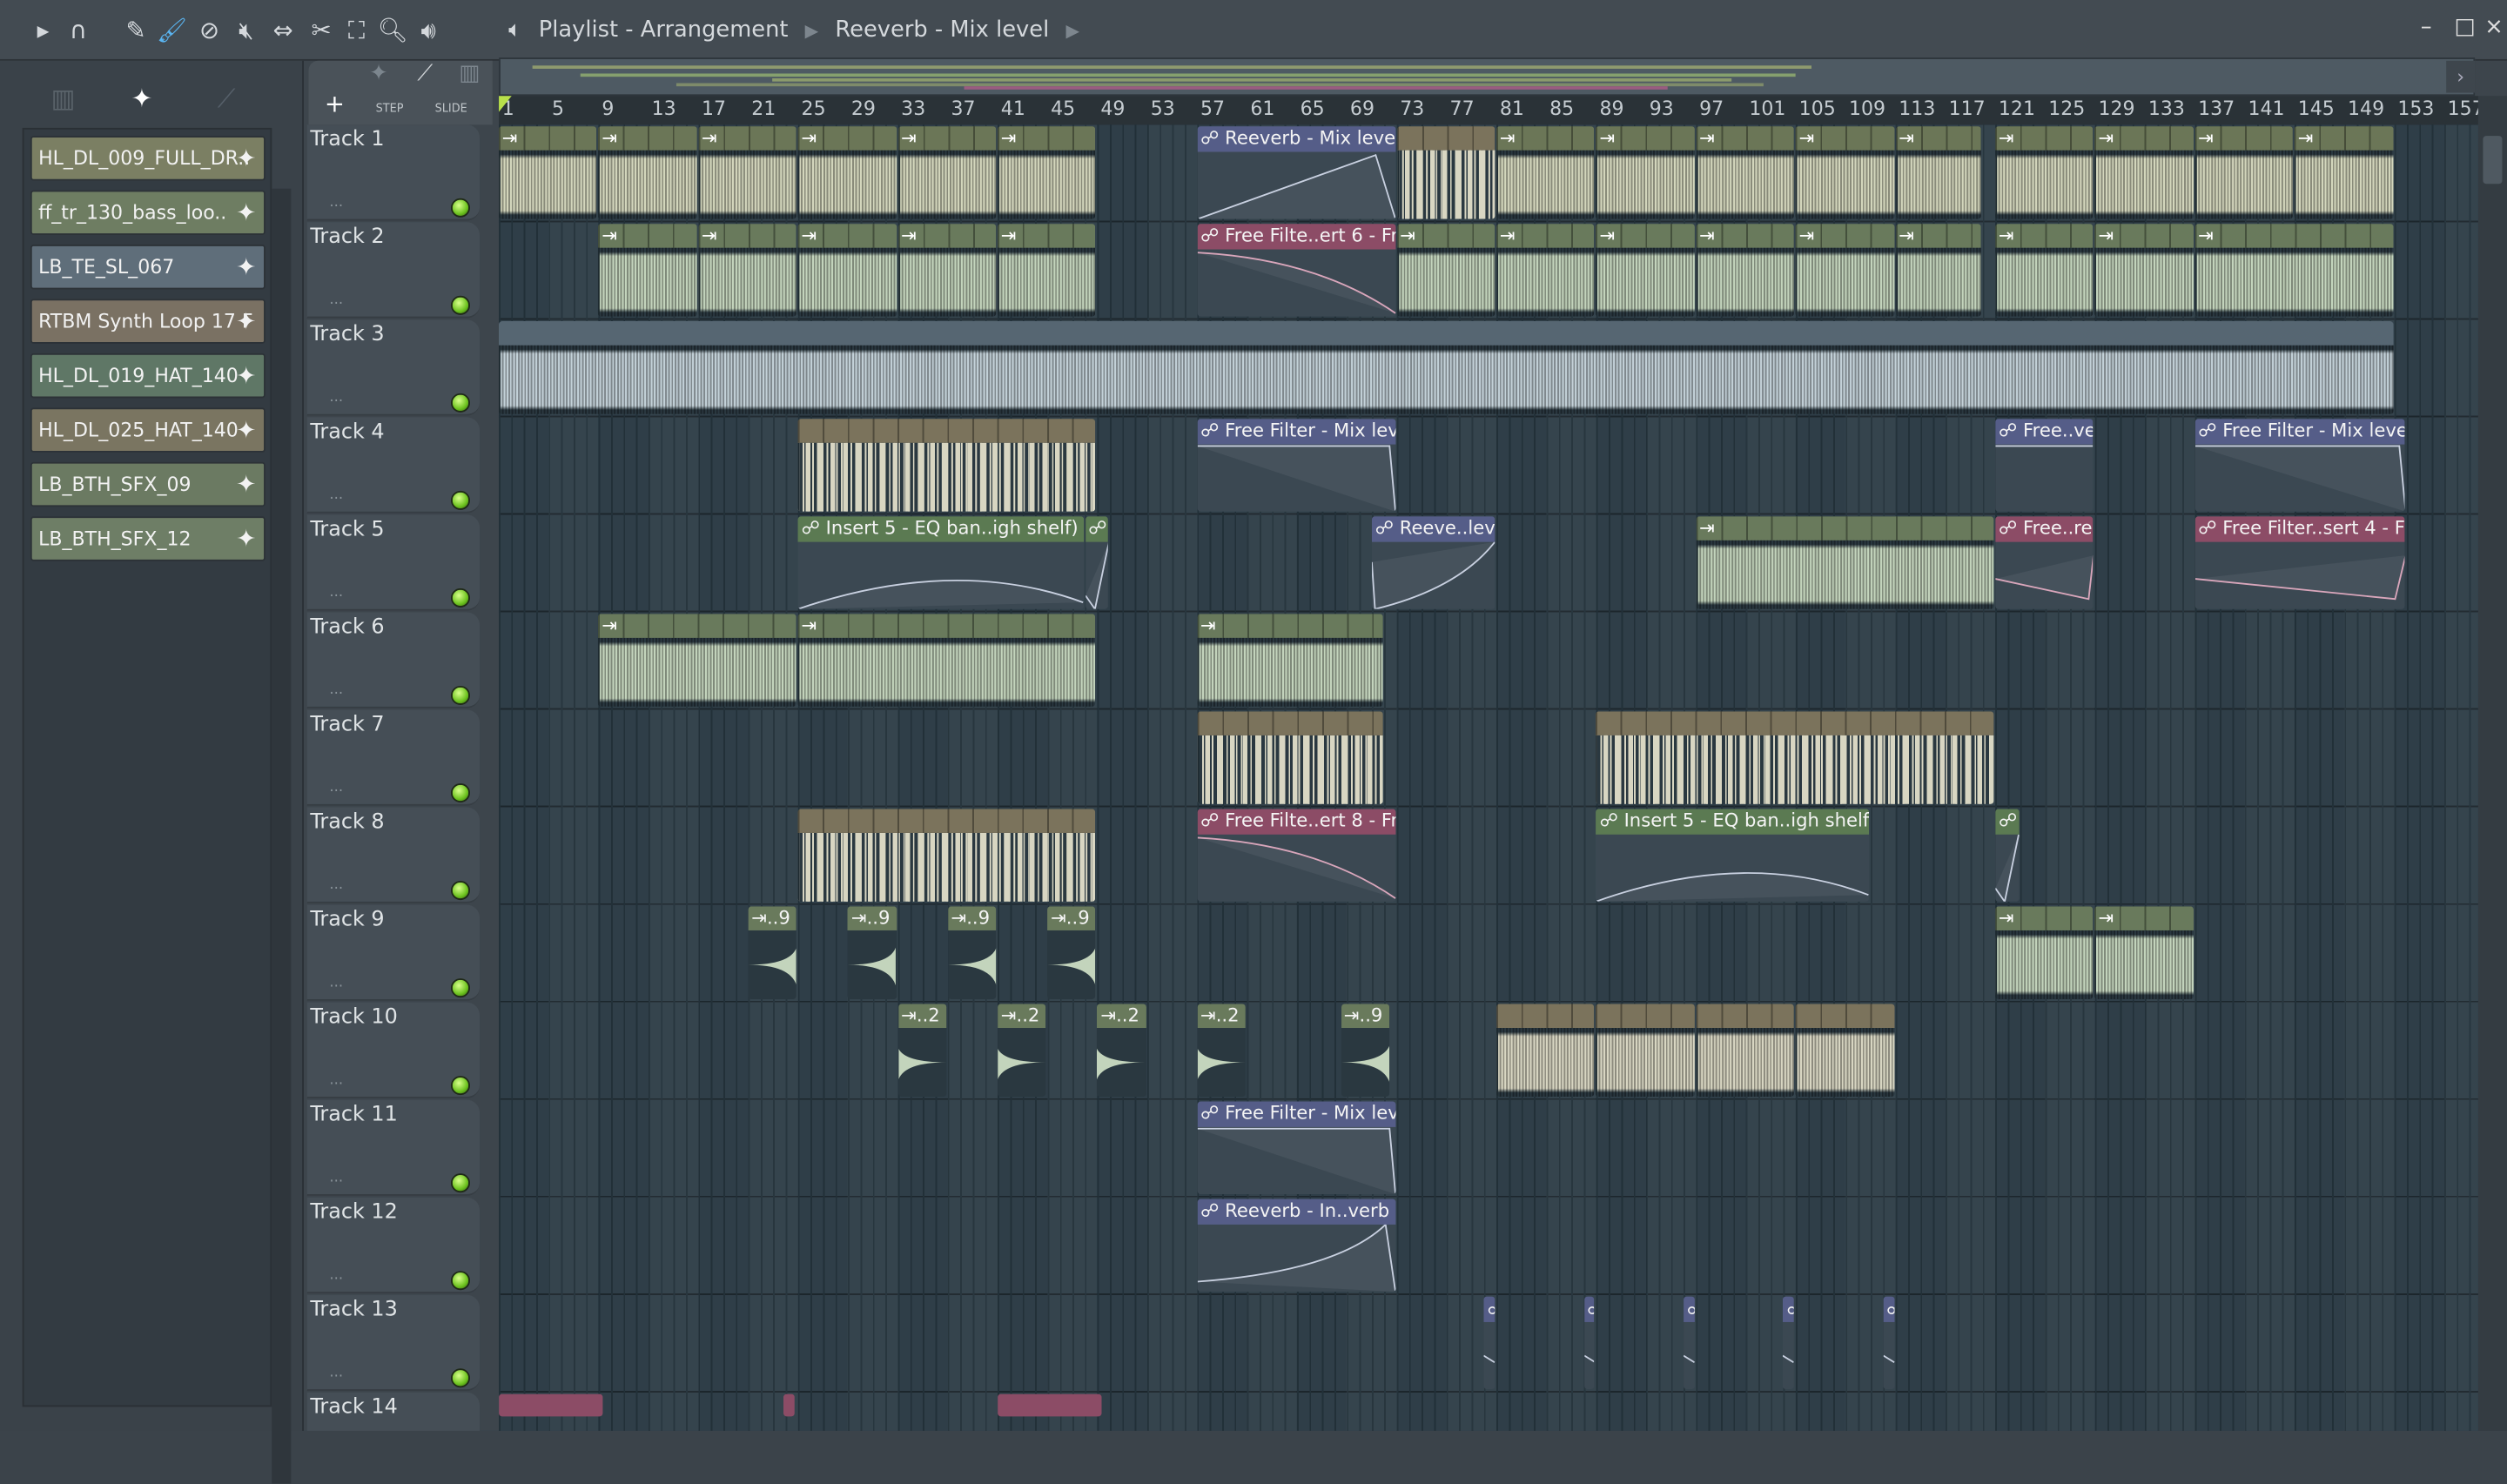  Describe the element at coordinates (246, 30) in the screenshot. I see `mute-tool-icon: 🔇︎` at that location.